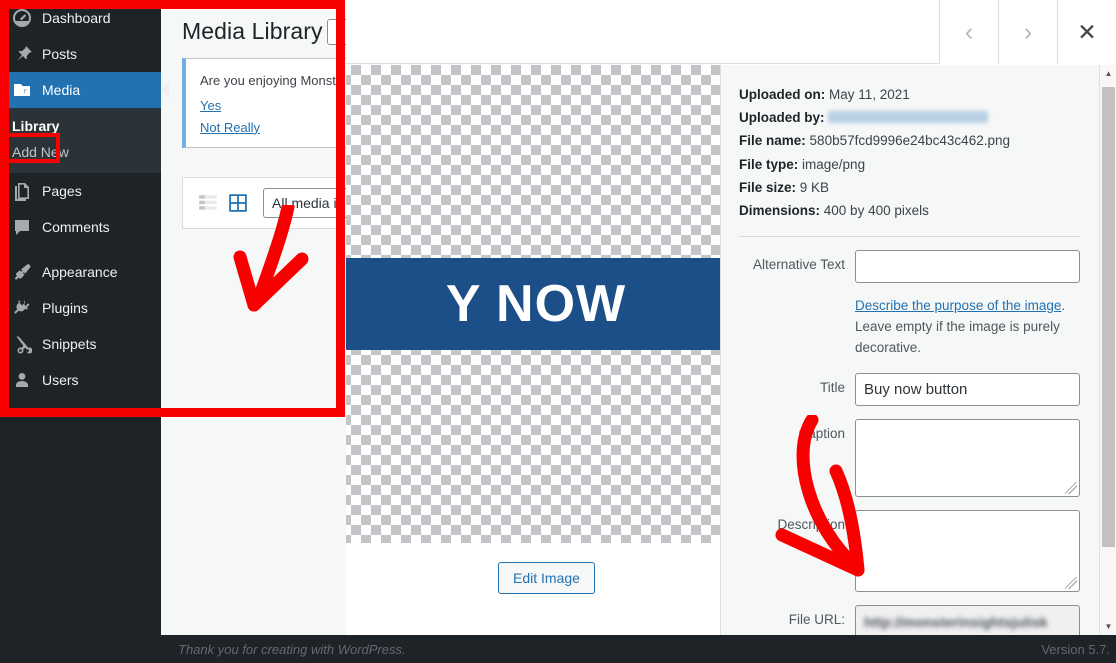 Image resolution: width=1116 pixels, height=663 pixels. Describe the element at coordinates (798, 265) in the screenshot. I see `alt-text-label: Alternative Text` at that location.